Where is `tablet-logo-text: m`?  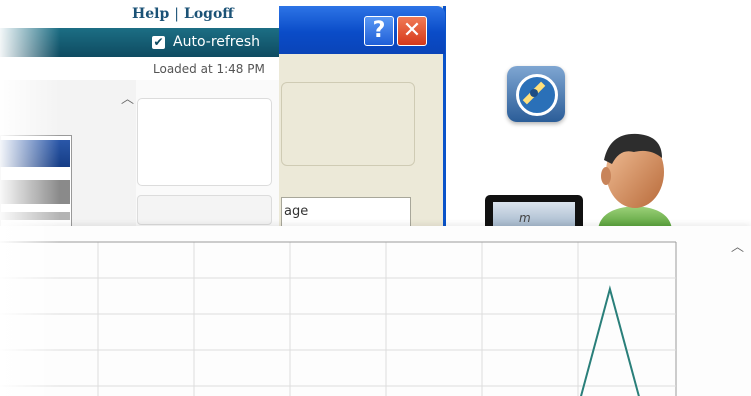
tablet-logo-text: m is located at coordinates (525, 218).